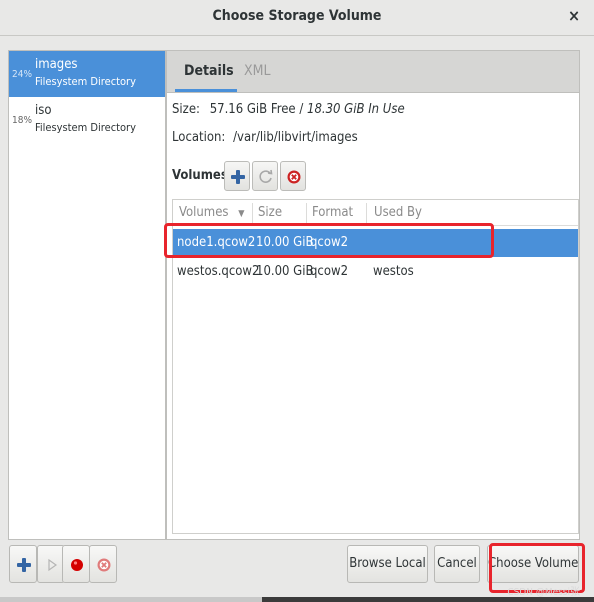 The image size is (594, 602). I want to click on volume-name: westos.qcow2, so click(218, 271).